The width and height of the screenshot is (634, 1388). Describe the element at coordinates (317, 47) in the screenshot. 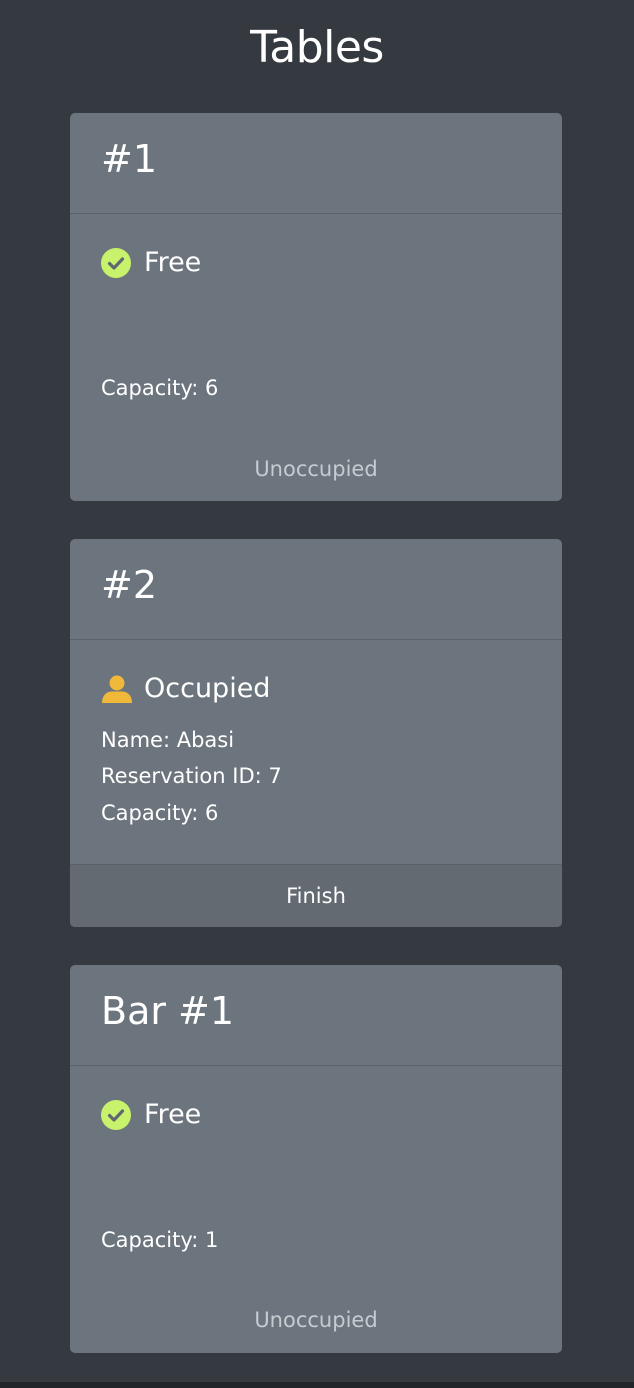

I see `page-title: Tables` at that location.